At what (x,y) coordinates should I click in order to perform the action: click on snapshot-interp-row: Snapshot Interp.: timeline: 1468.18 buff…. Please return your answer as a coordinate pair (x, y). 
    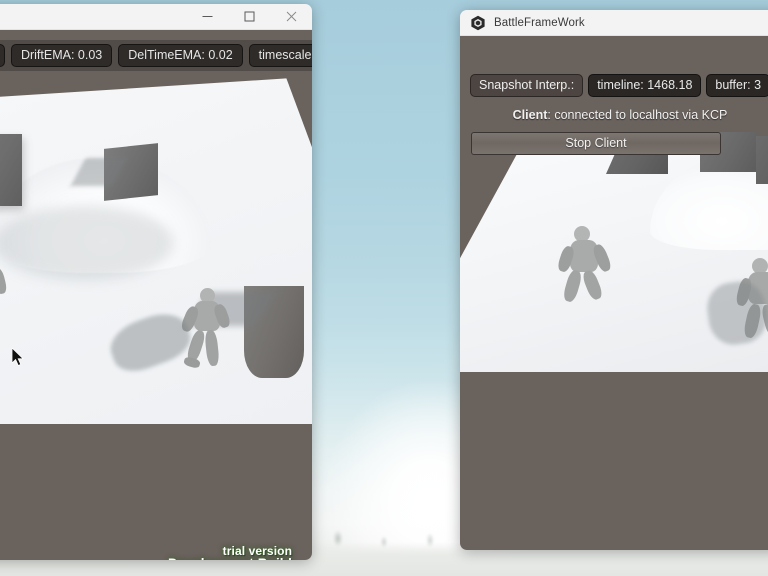
    Looking at the image, I should click on (619, 85).